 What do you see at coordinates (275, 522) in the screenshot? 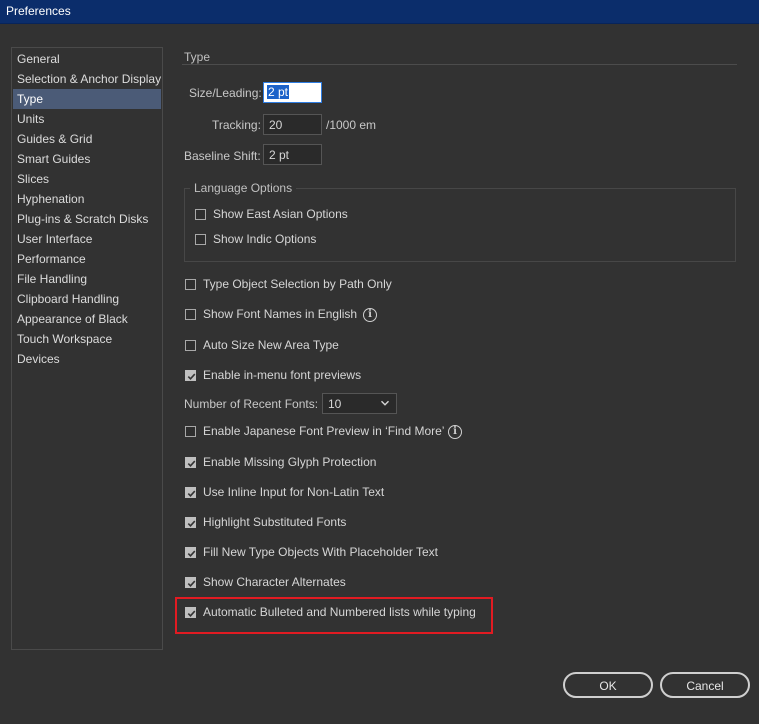
I see `checkbox-label: Highlight Substituted Fonts` at bounding box center [275, 522].